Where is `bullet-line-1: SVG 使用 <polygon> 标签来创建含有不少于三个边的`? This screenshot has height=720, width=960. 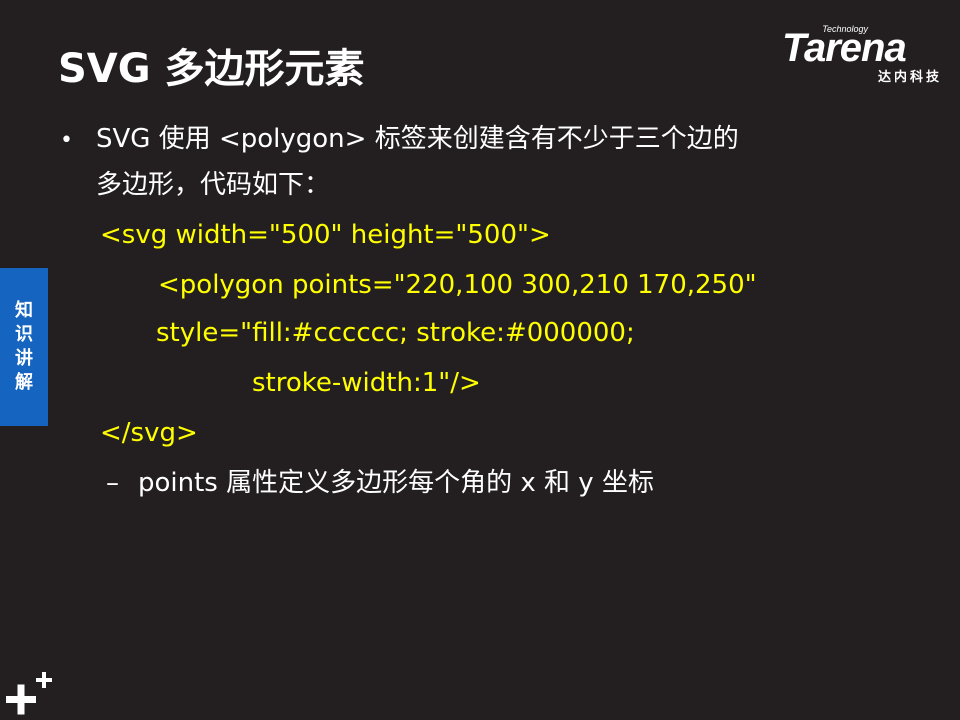 bullet-line-1: SVG 使用 <polygon> 标签来创建含有不少于三个边的 is located at coordinates (417, 139).